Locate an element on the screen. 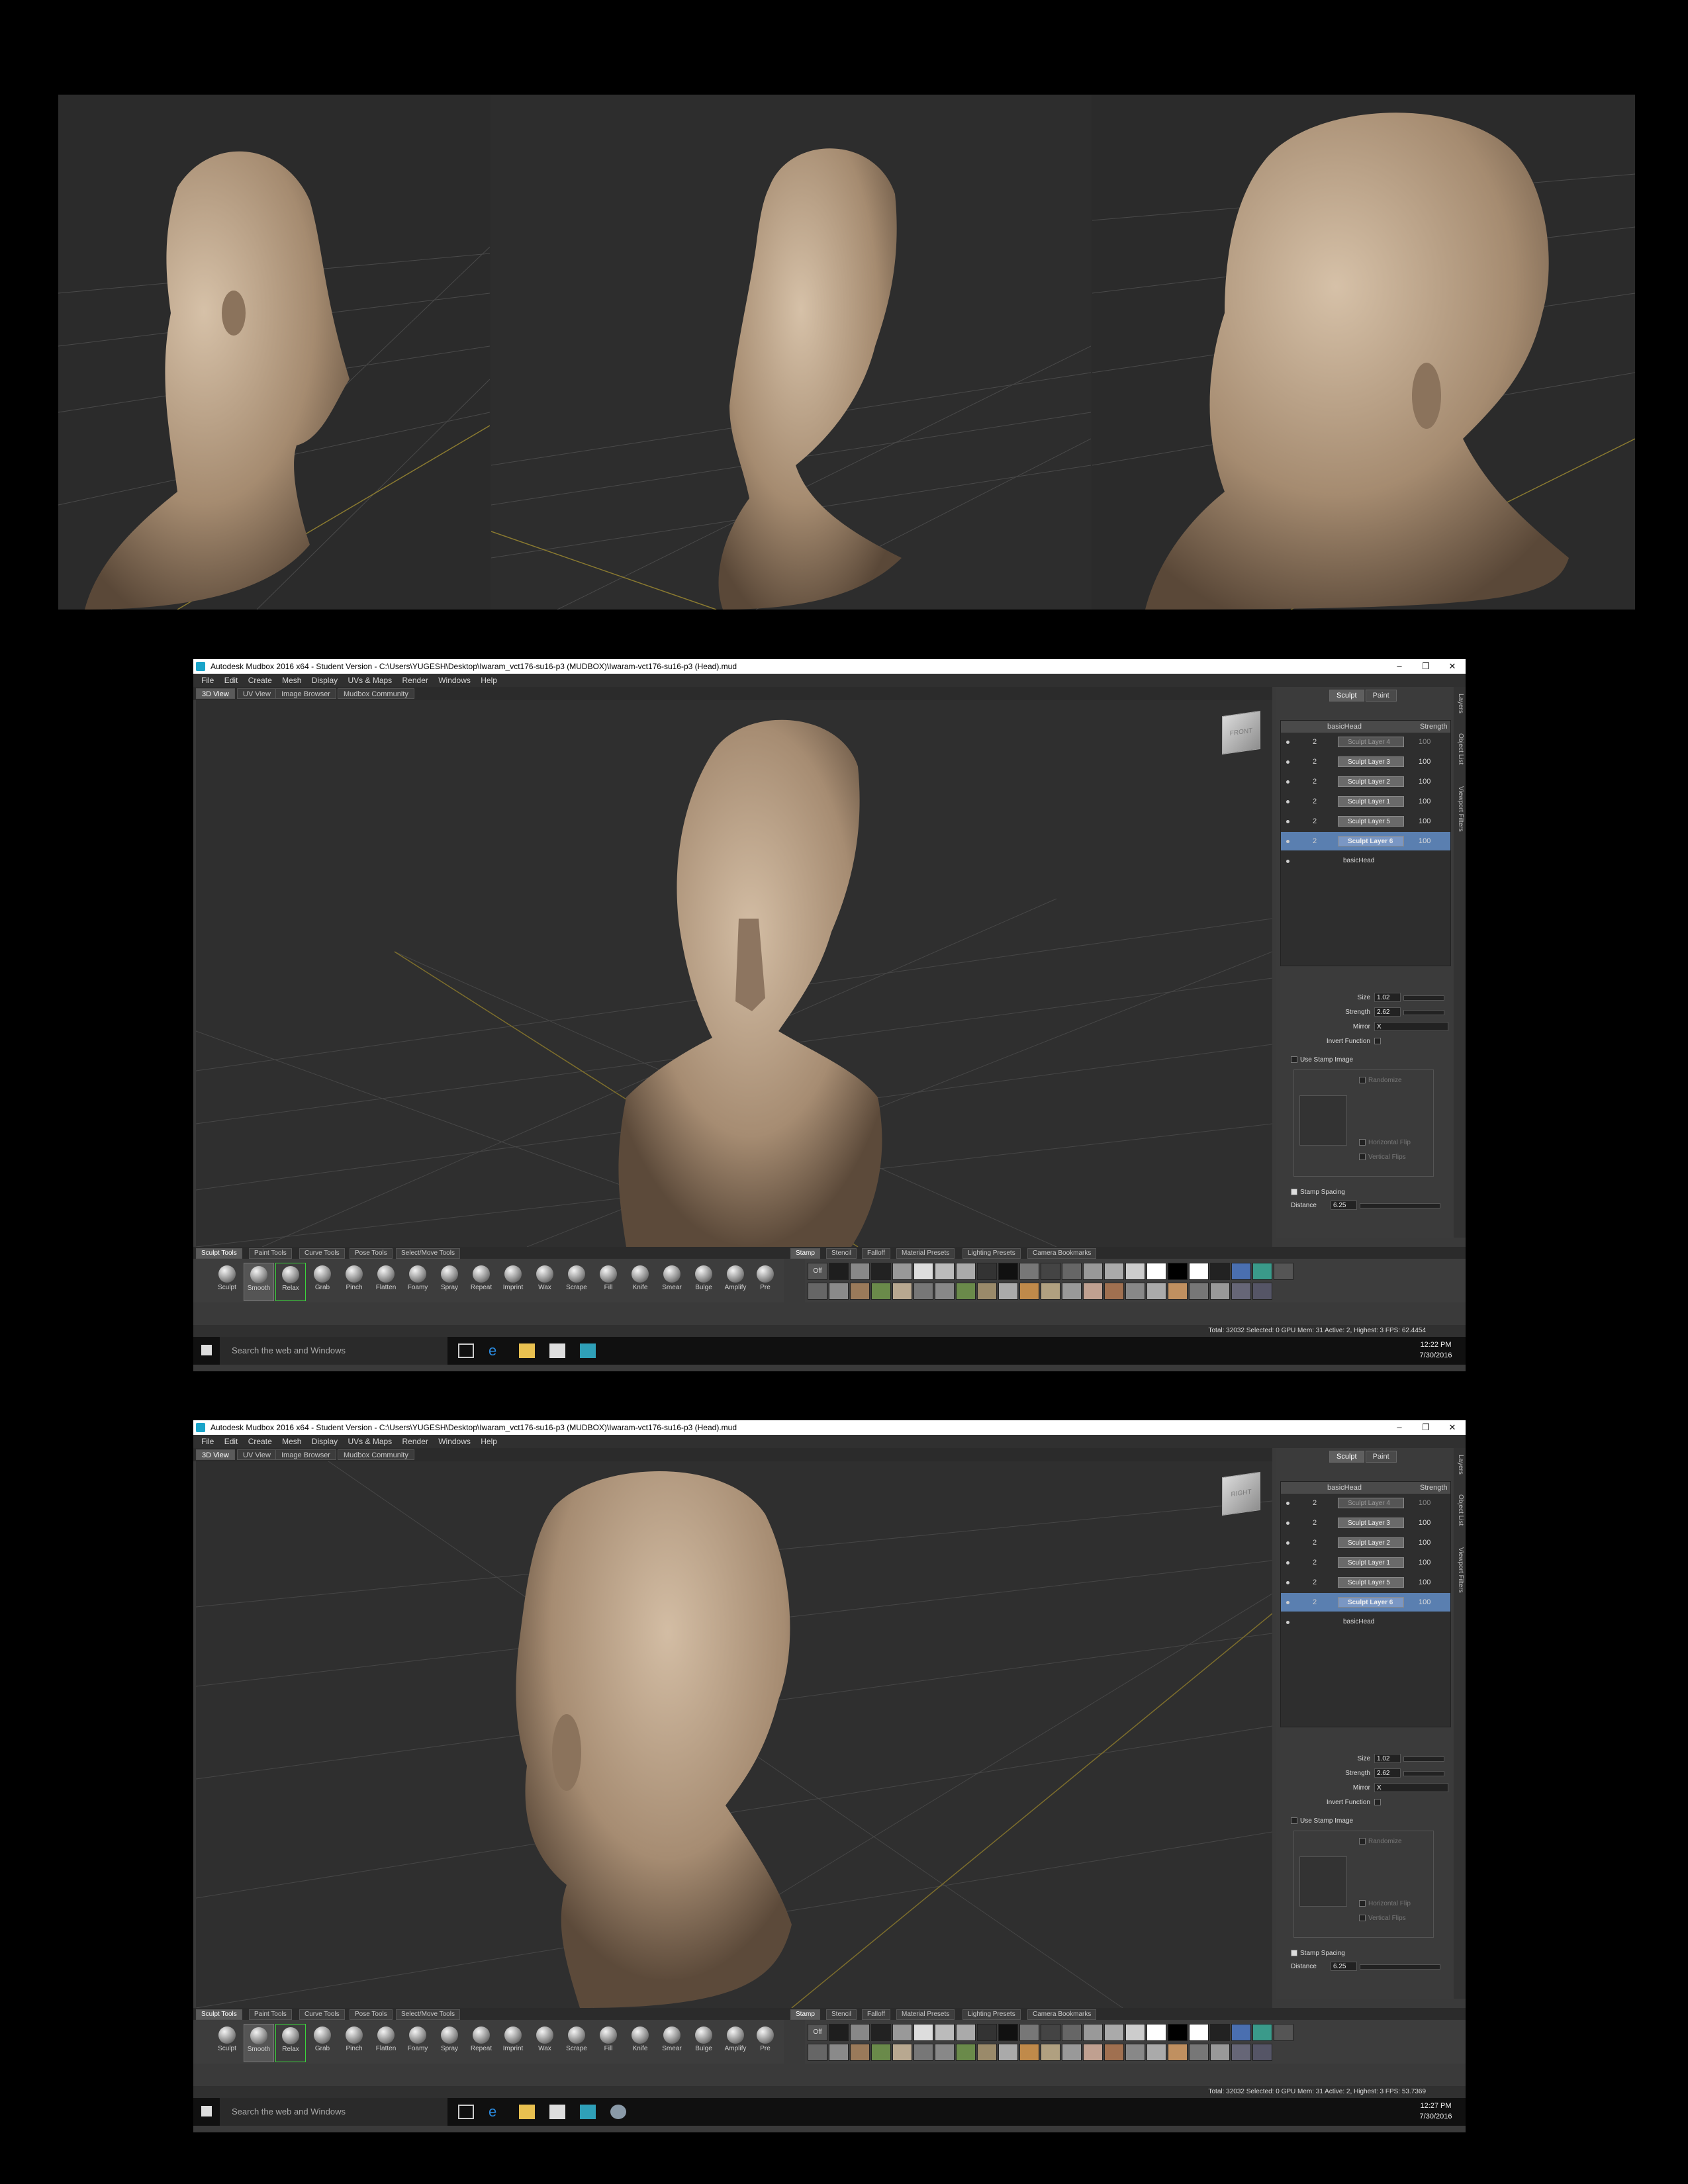 The width and height of the screenshot is (1688, 2184). tab-curve-tools: Curve Tools is located at coordinates (322, 1253).